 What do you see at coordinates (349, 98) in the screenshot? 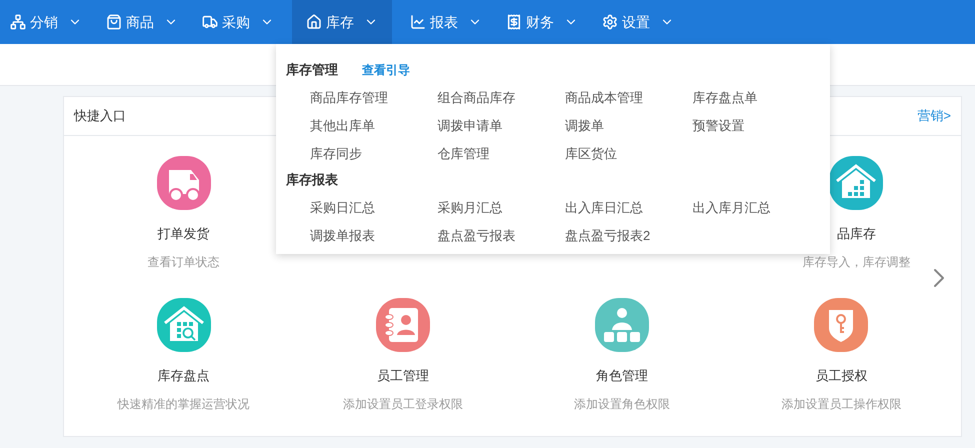
I see `menu-item: 商品库存管理` at bounding box center [349, 98].